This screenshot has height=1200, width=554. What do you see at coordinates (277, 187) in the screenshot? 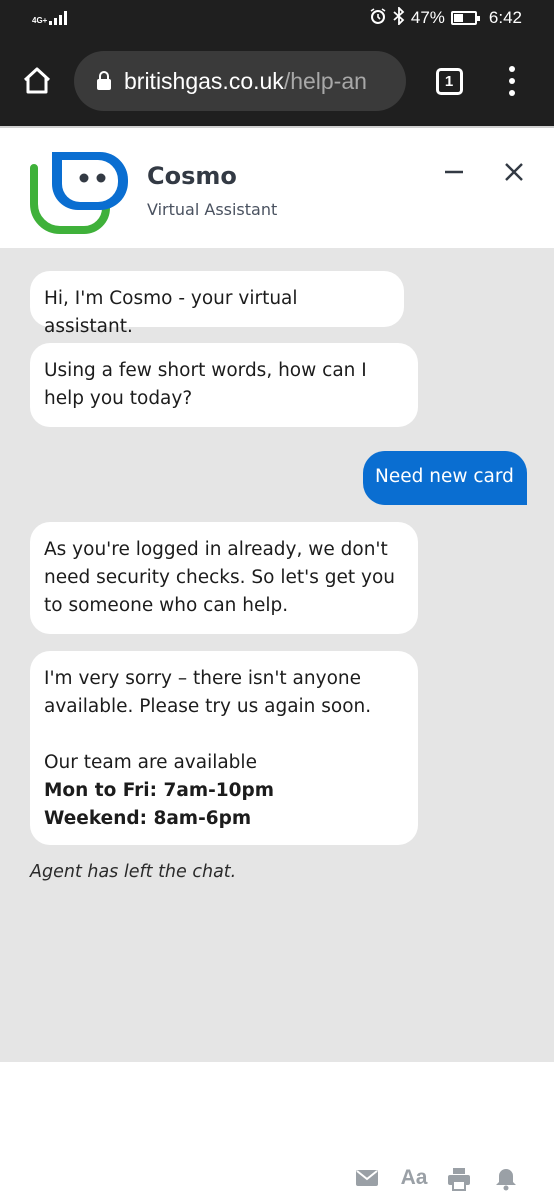
I see `chat-header: Cosmo Virtual Assistant` at bounding box center [277, 187].